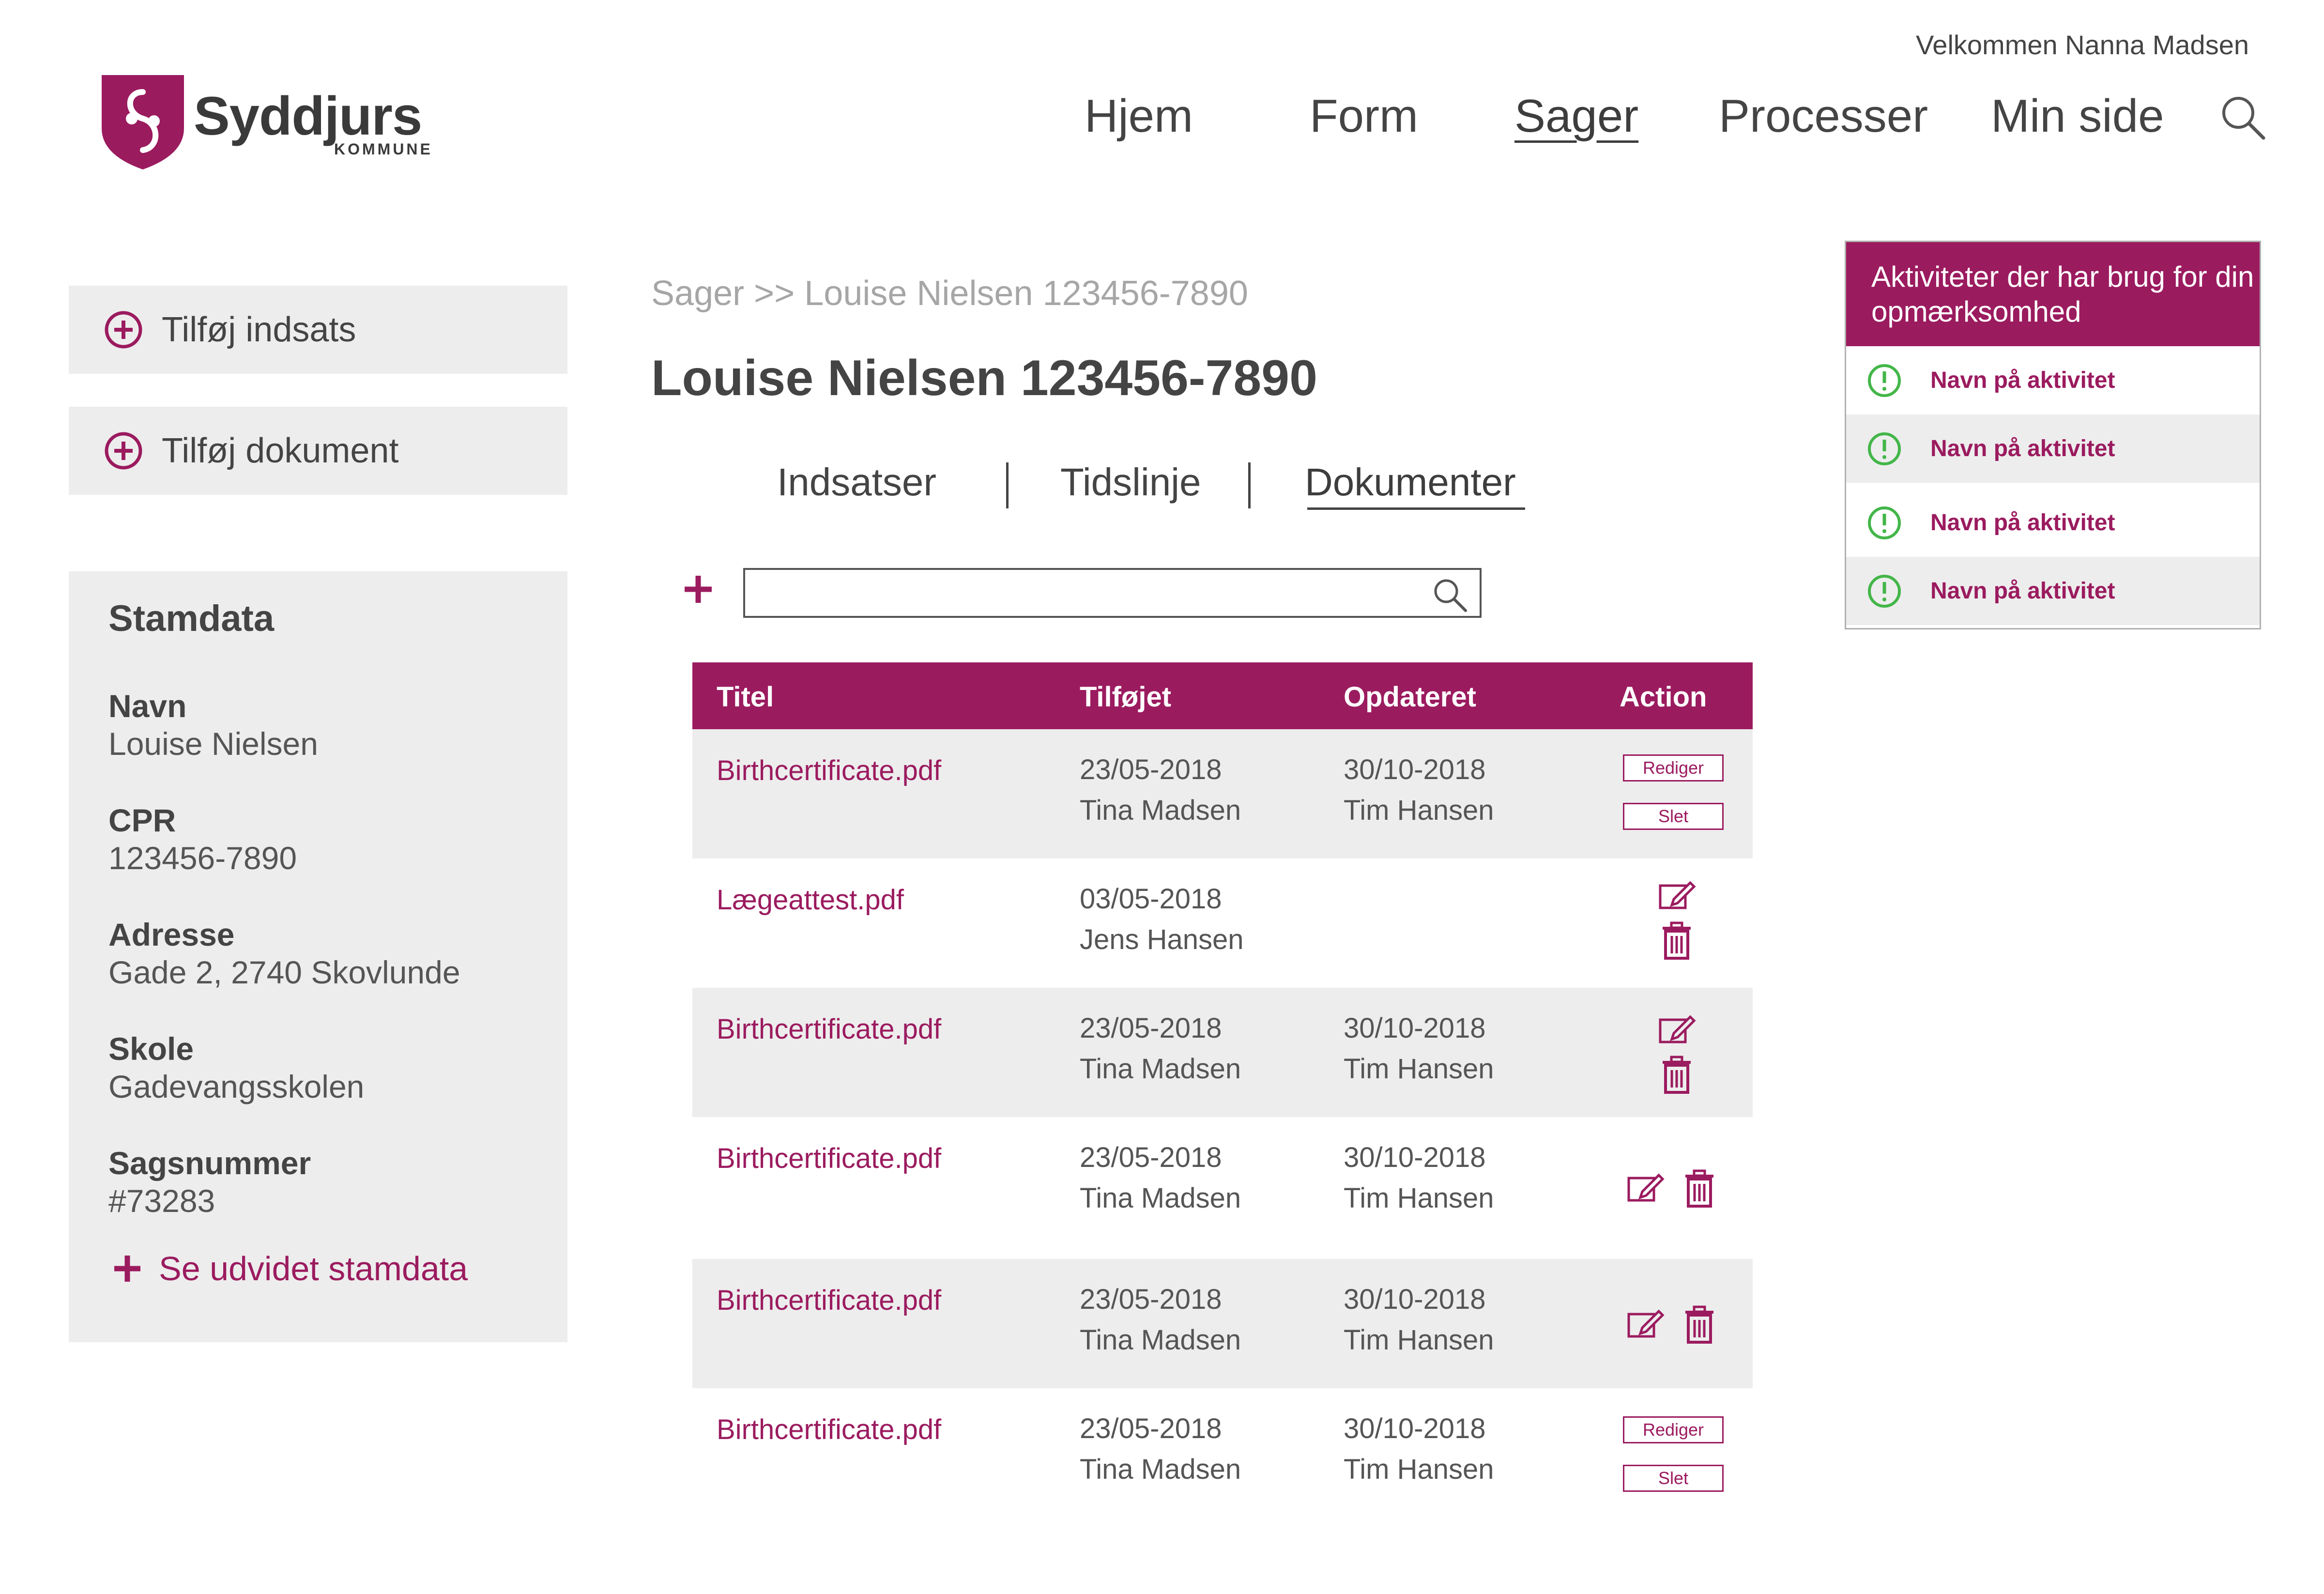 The height and width of the screenshot is (1594, 2324). What do you see at coordinates (2083, 45) in the screenshot?
I see `welcome-text: Velkommen Nanna Madsen` at bounding box center [2083, 45].